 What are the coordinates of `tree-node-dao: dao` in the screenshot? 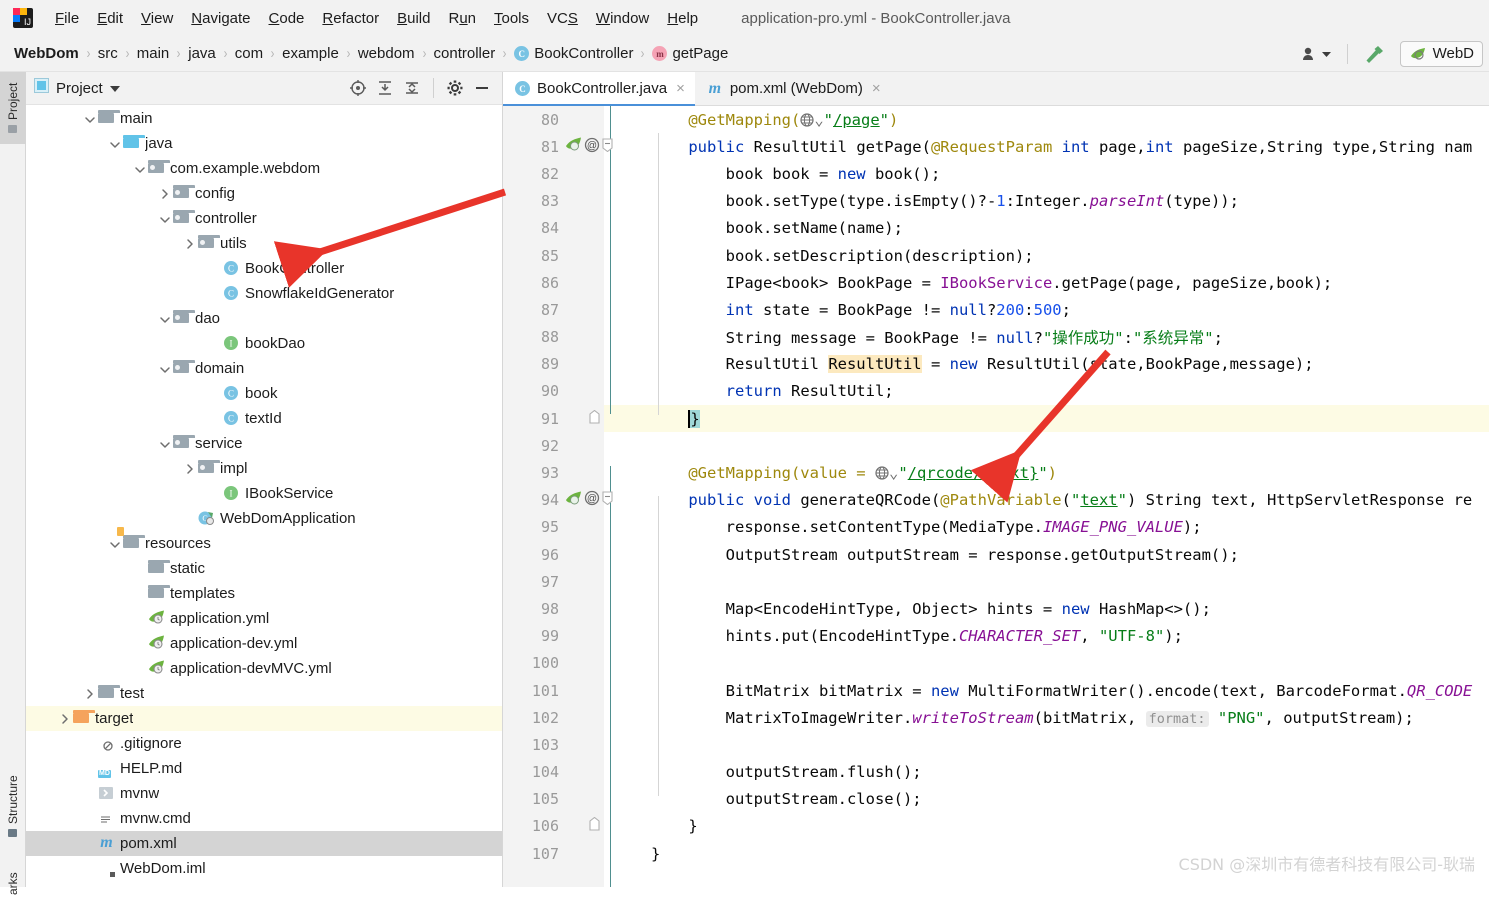 It's located at (264, 318).